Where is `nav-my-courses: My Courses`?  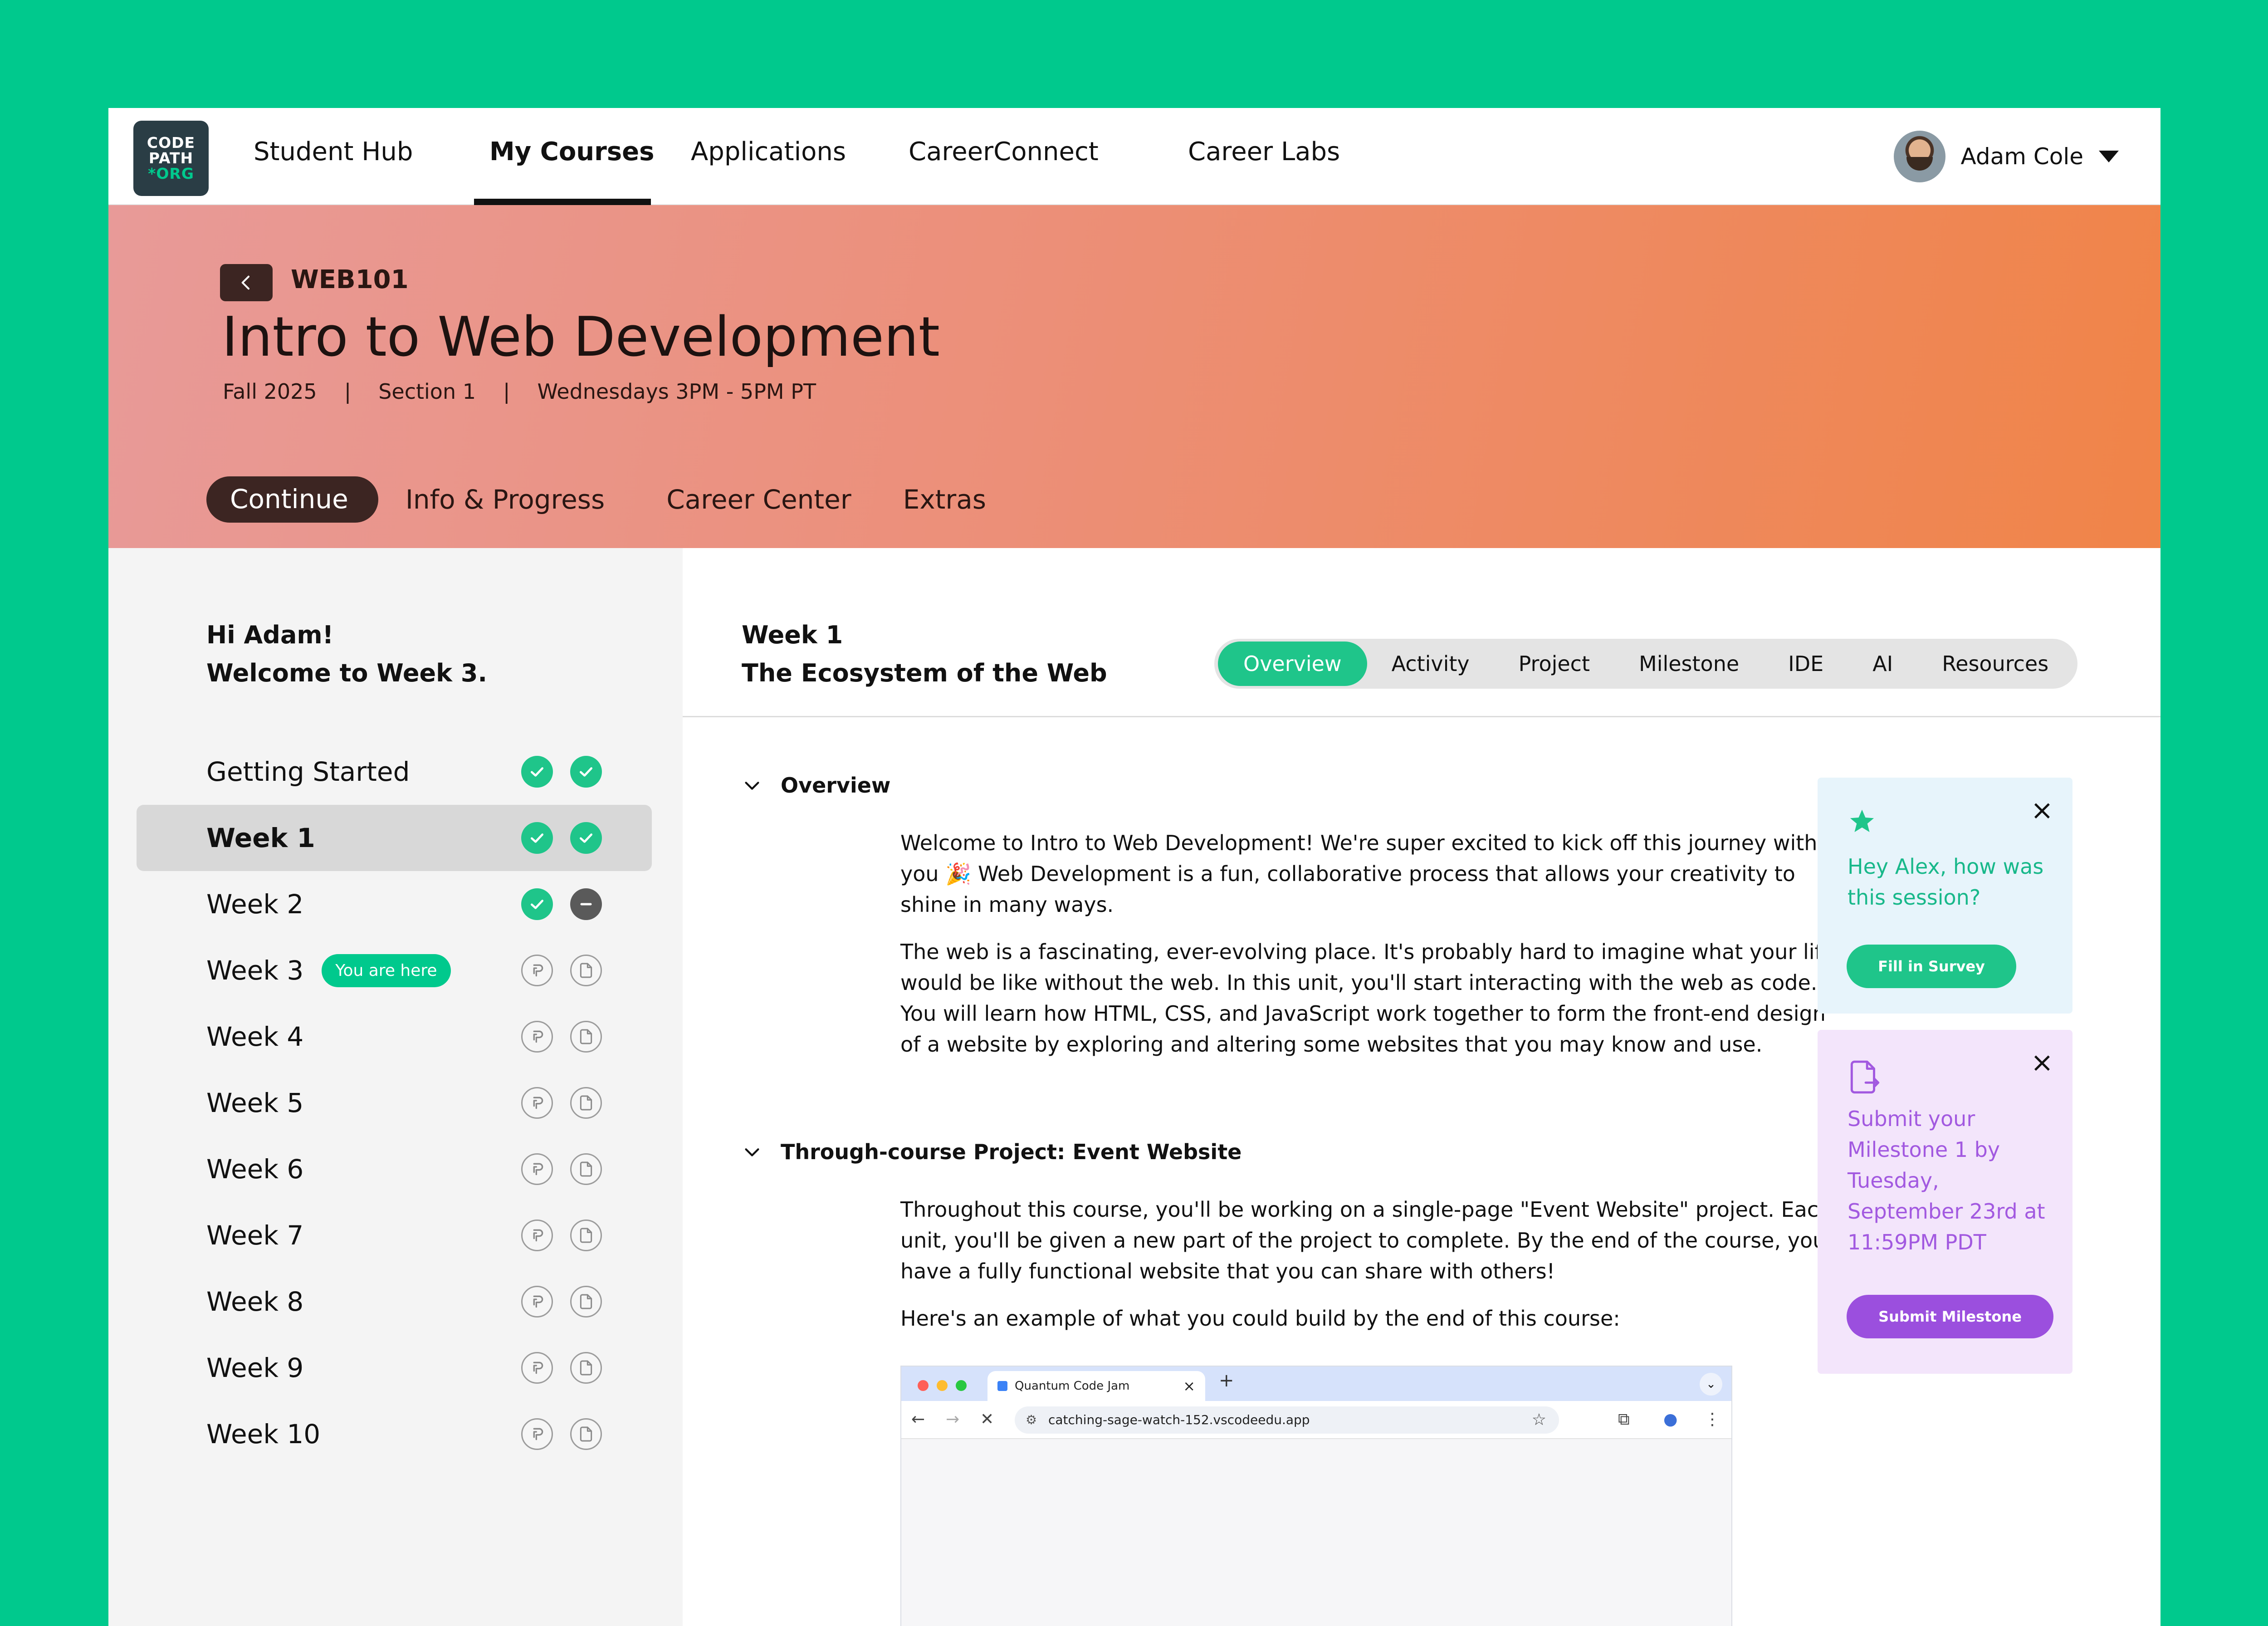 nav-my-courses: My Courses is located at coordinates (571, 152).